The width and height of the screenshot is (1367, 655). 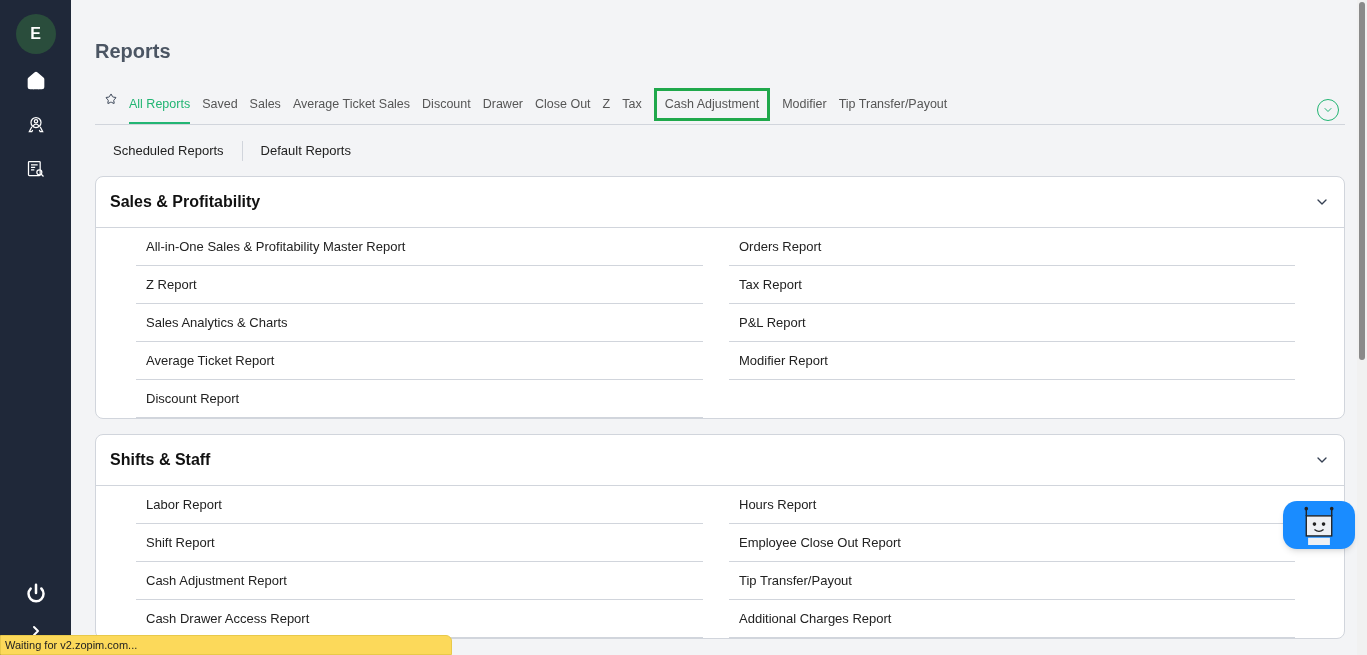 What do you see at coordinates (35, 169) in the screenshot?
I see `report-search-icon` at bounding box center [35, 169].